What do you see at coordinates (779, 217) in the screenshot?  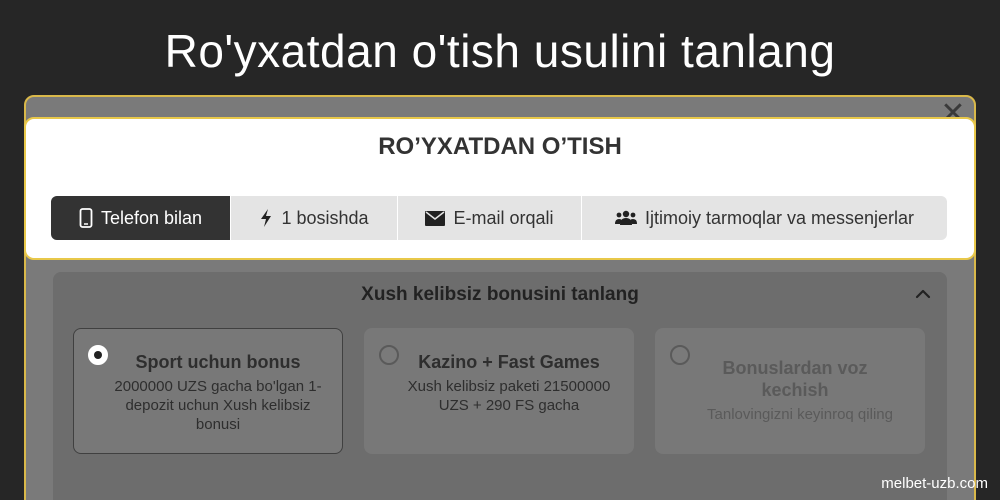 I see `tab-label: Ijtimoiy tarmoqlar va messenjerlar` at bounding box center [779, 217].